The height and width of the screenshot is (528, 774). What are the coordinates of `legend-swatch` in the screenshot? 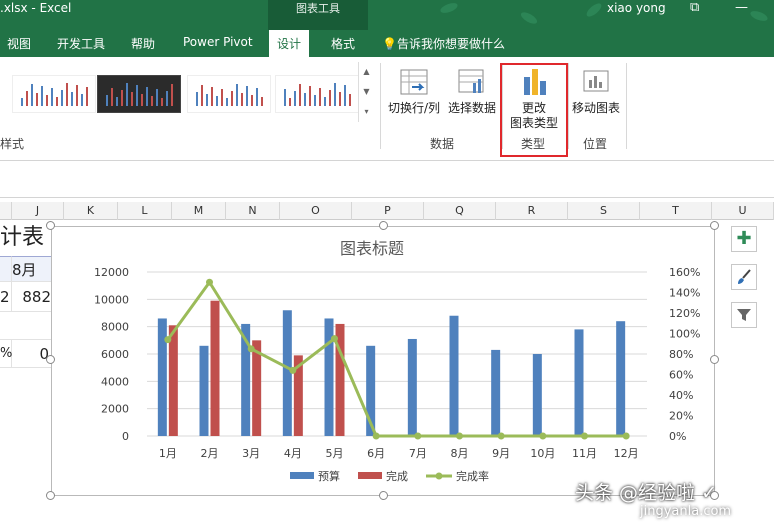 It's located at (370, 475).